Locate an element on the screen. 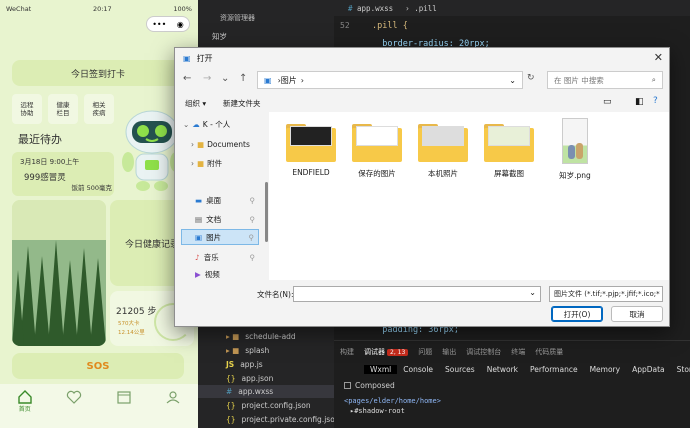 This screenshot has width=690, height=428. json-file-icon: {} is located at coordinates (231, 405).